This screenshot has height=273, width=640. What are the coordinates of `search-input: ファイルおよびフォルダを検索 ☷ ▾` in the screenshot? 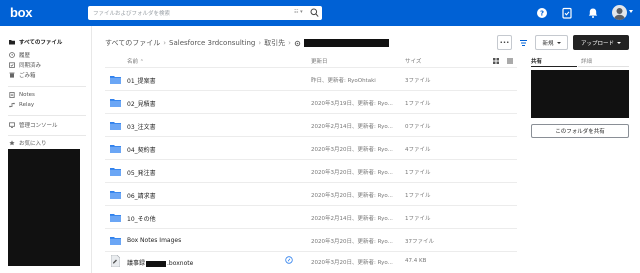 It's located at (205, 13).